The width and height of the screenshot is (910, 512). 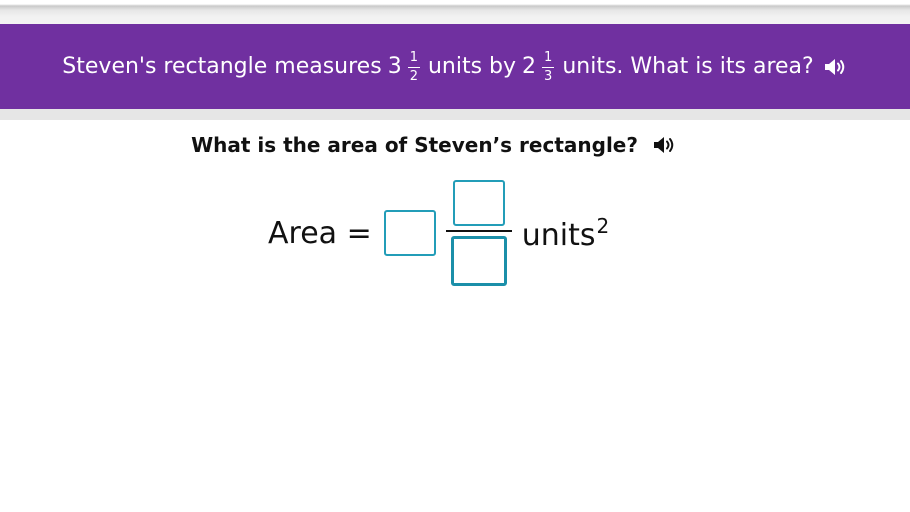 I want to click on mixed-number-2-whole: 2, so click(x=529, y=66).